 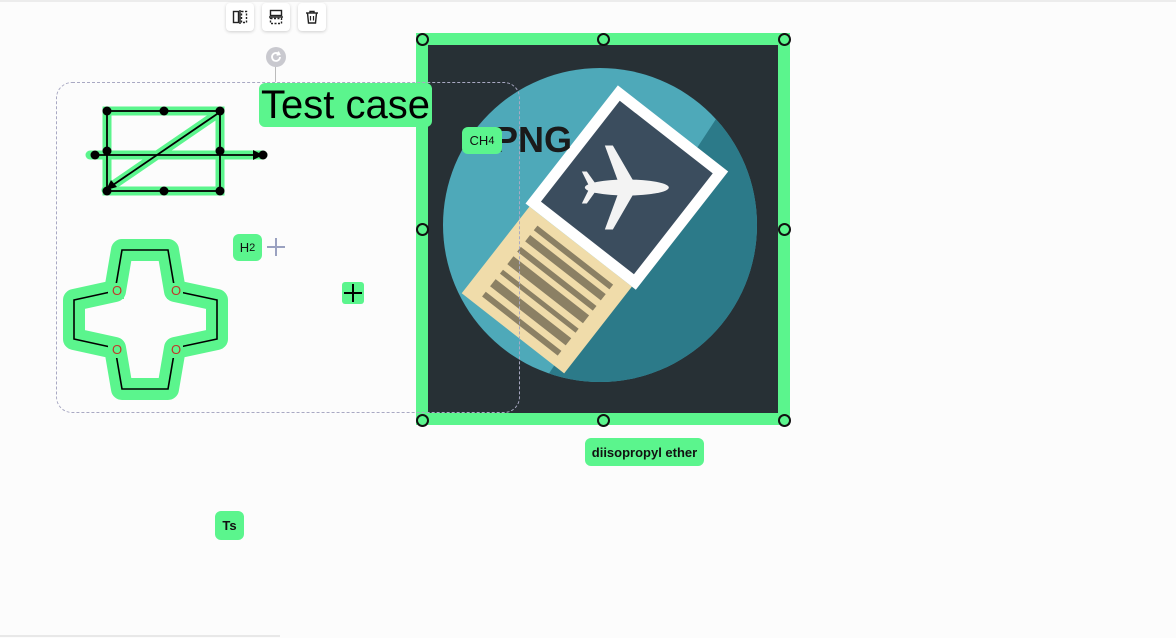 I want to click on trash-icon, so click(x=312, y=17).